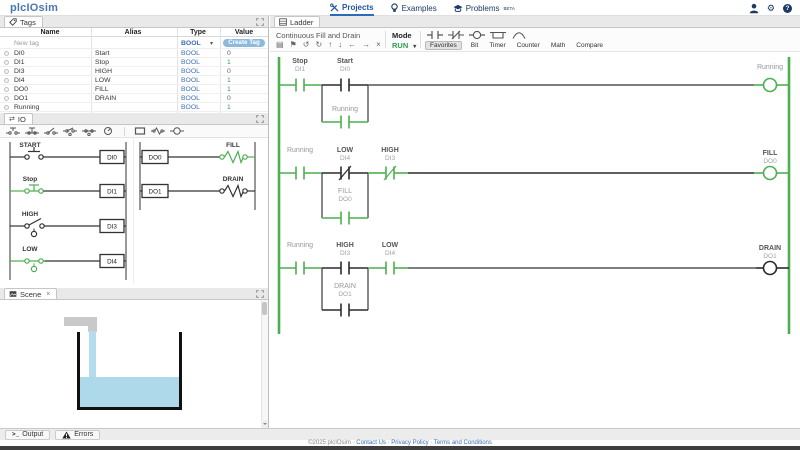 The width and height of the screenshot is (800, 450). I want to click on run-mode-dropdown: RUN ▾, so click(404, 45).